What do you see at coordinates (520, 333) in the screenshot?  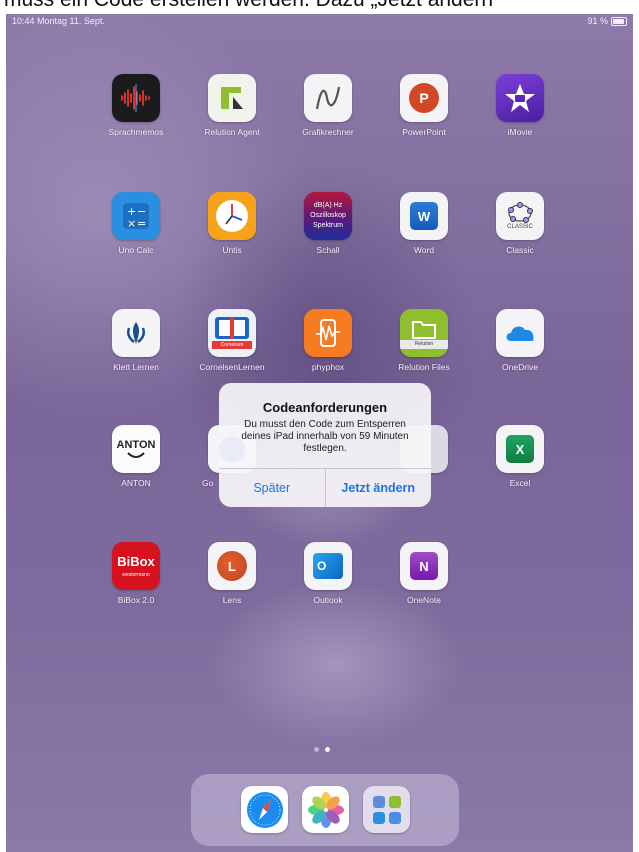 I see `onedrive-icon` at bounding box center [520, 333].